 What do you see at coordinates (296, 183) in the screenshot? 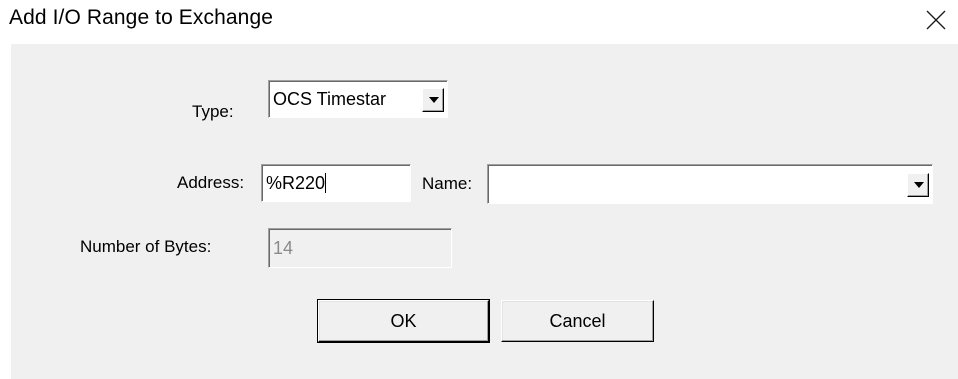
I see `address-value: %R220` at bounding box center [296, 183].